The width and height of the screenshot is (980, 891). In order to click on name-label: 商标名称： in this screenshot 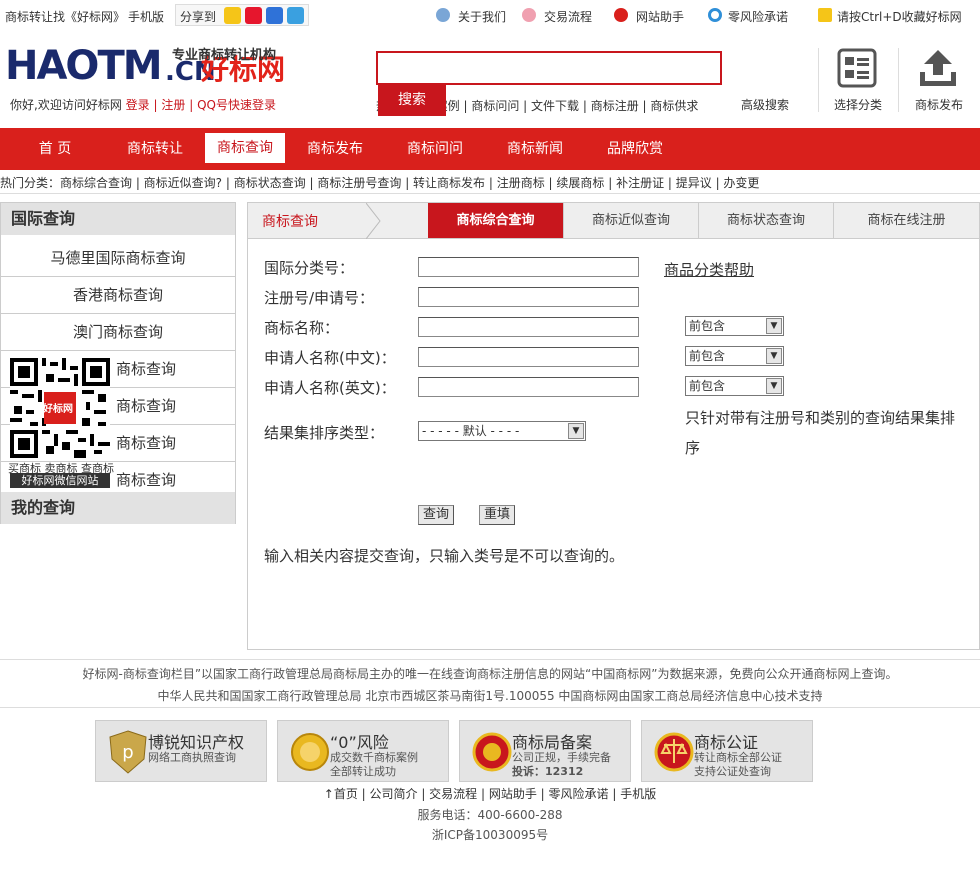, I will do `click(302, 328)`.